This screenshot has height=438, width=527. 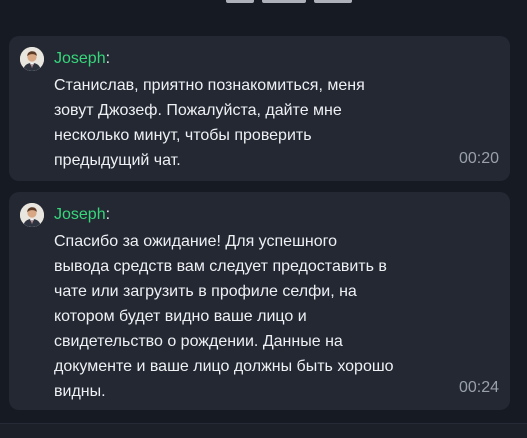 I want to click on message-line: котором будет видно ваше лицо и, so click(x=180, y=316).